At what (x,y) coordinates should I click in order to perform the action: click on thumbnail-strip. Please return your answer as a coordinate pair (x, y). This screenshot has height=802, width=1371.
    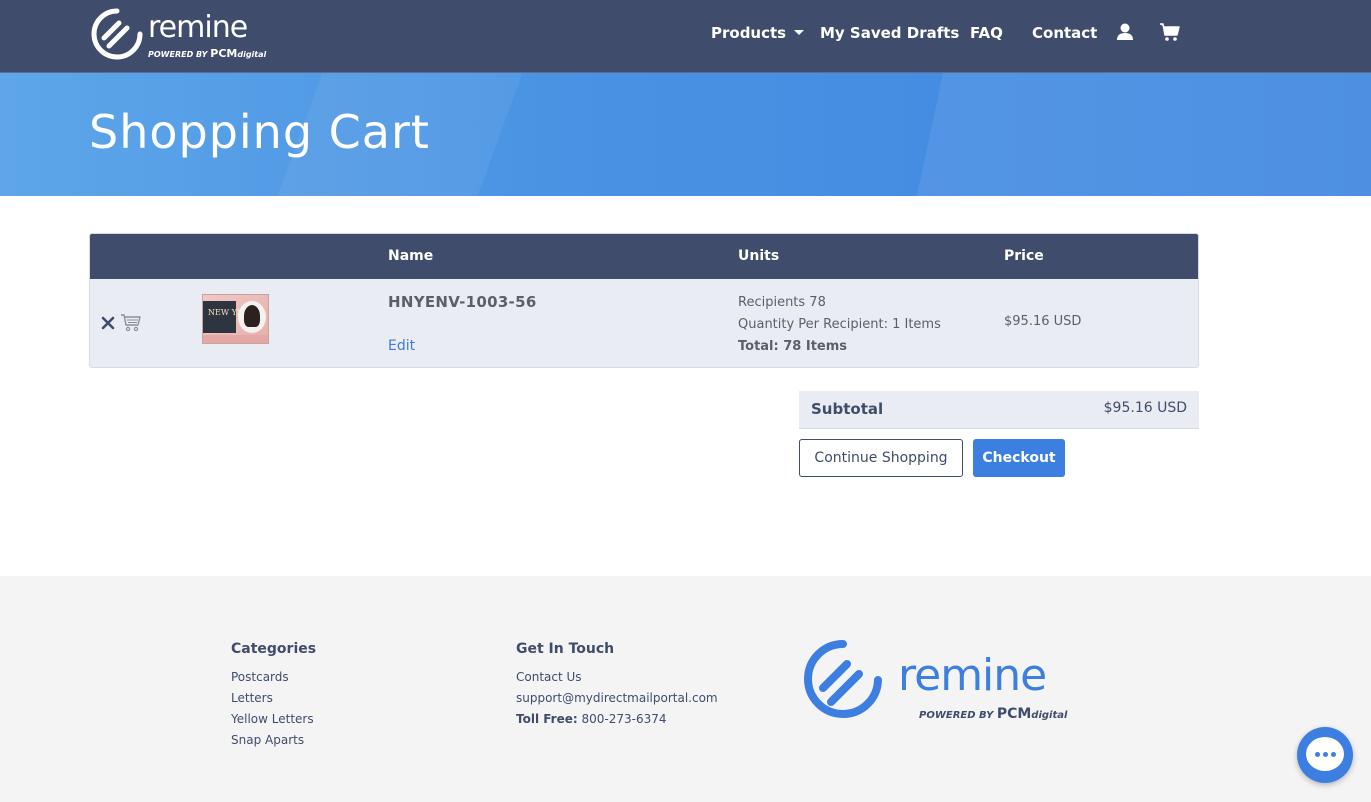
    Looking at the image, I should click on (235, 339).